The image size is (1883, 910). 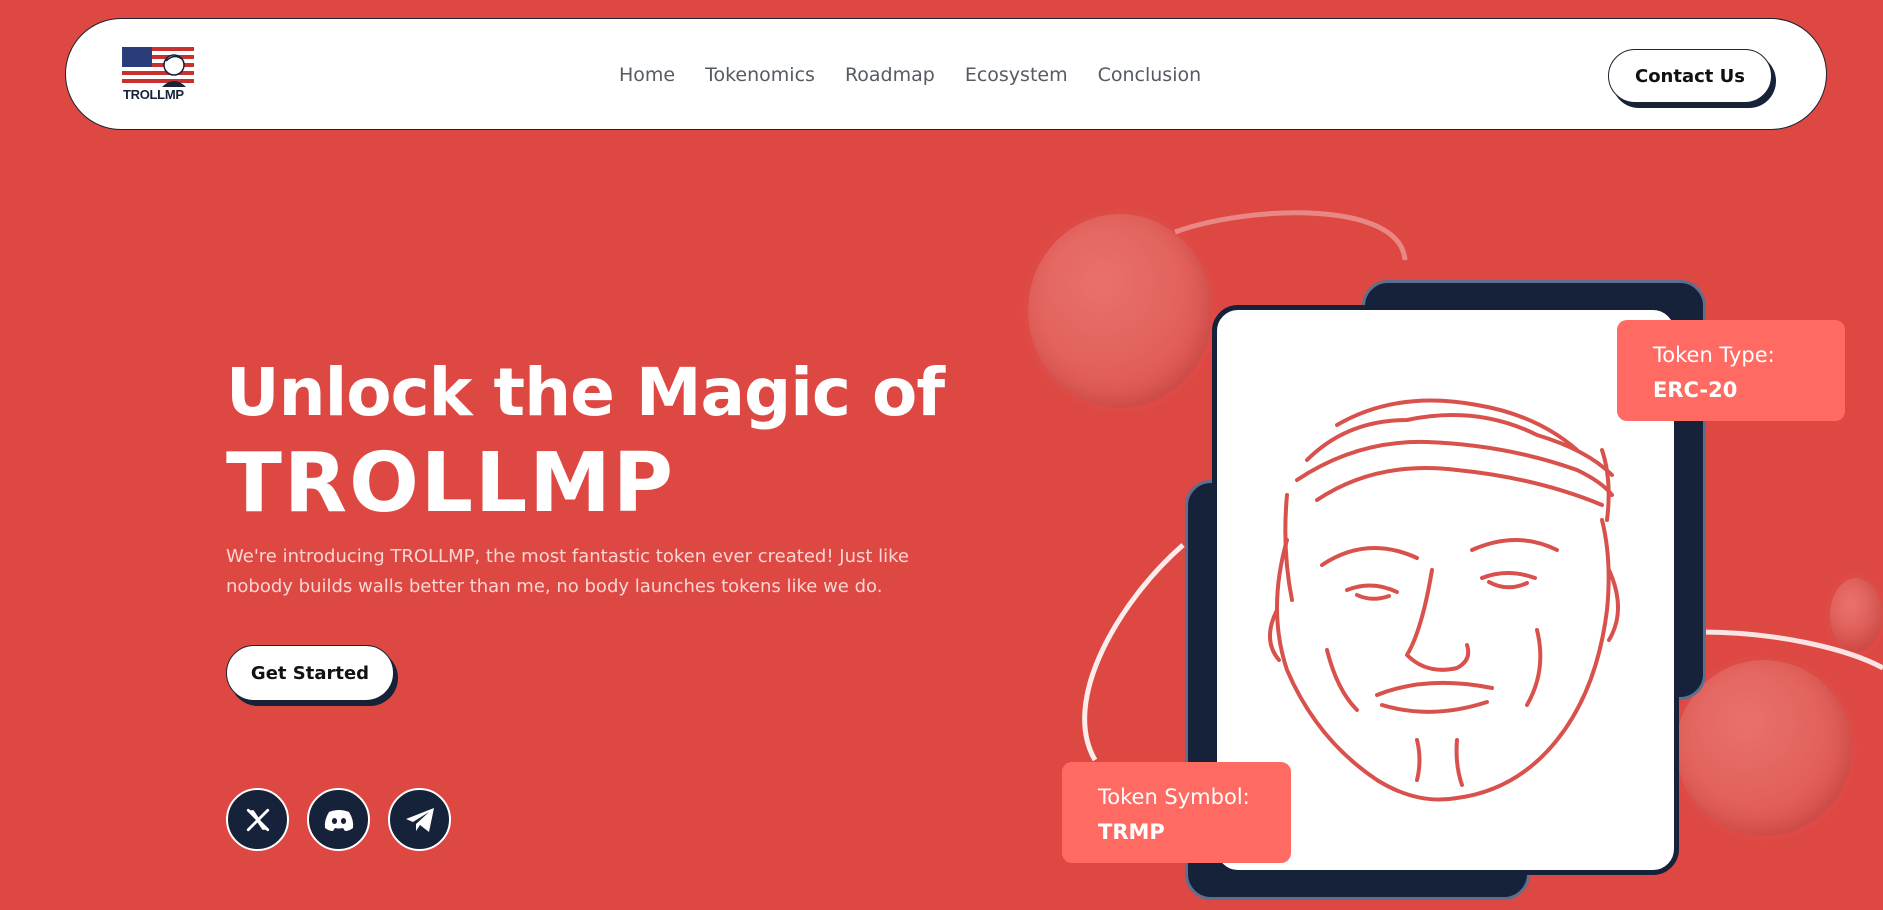 What do you see at coordinates (647, 75) in the screenshot?
I see `nav-link-home: Home` at bounding box center [647, 75].